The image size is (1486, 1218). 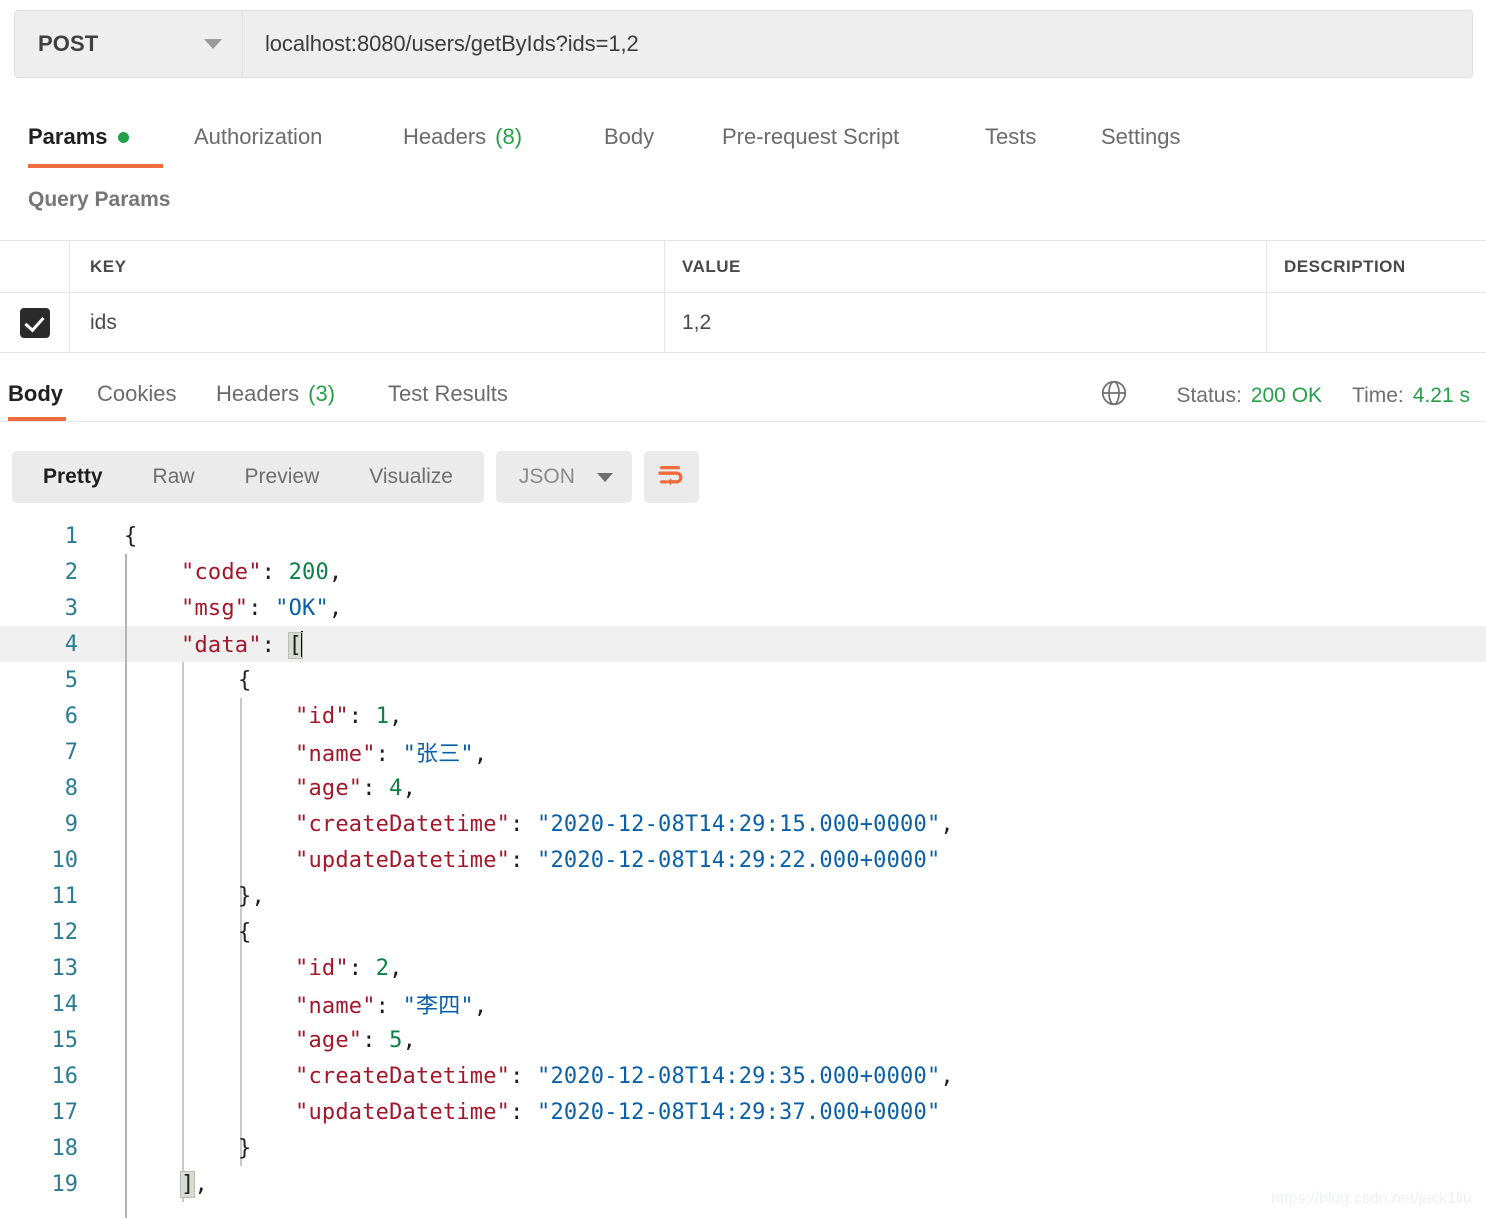 What do you see at coordinates (367, 322) in the screenshot?
I see `param-key-cell: ids` at bounding box center [367, 322].